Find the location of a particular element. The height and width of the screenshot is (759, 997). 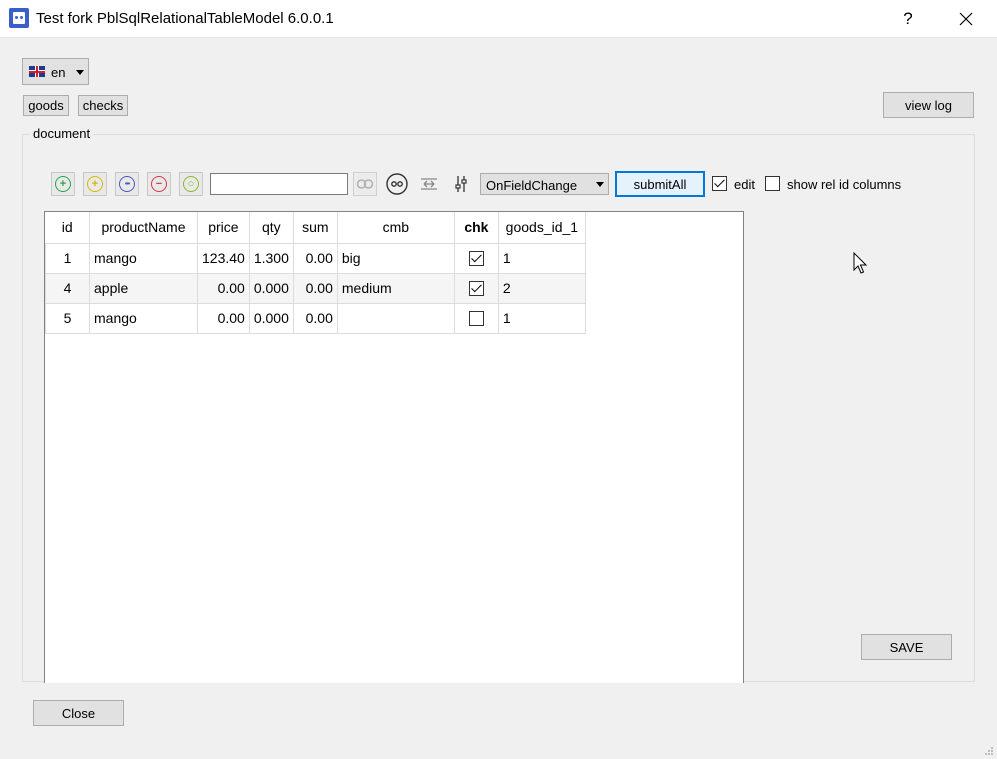

edit-strategy-select: OnFieldChange is located at coordinates (544, 184).